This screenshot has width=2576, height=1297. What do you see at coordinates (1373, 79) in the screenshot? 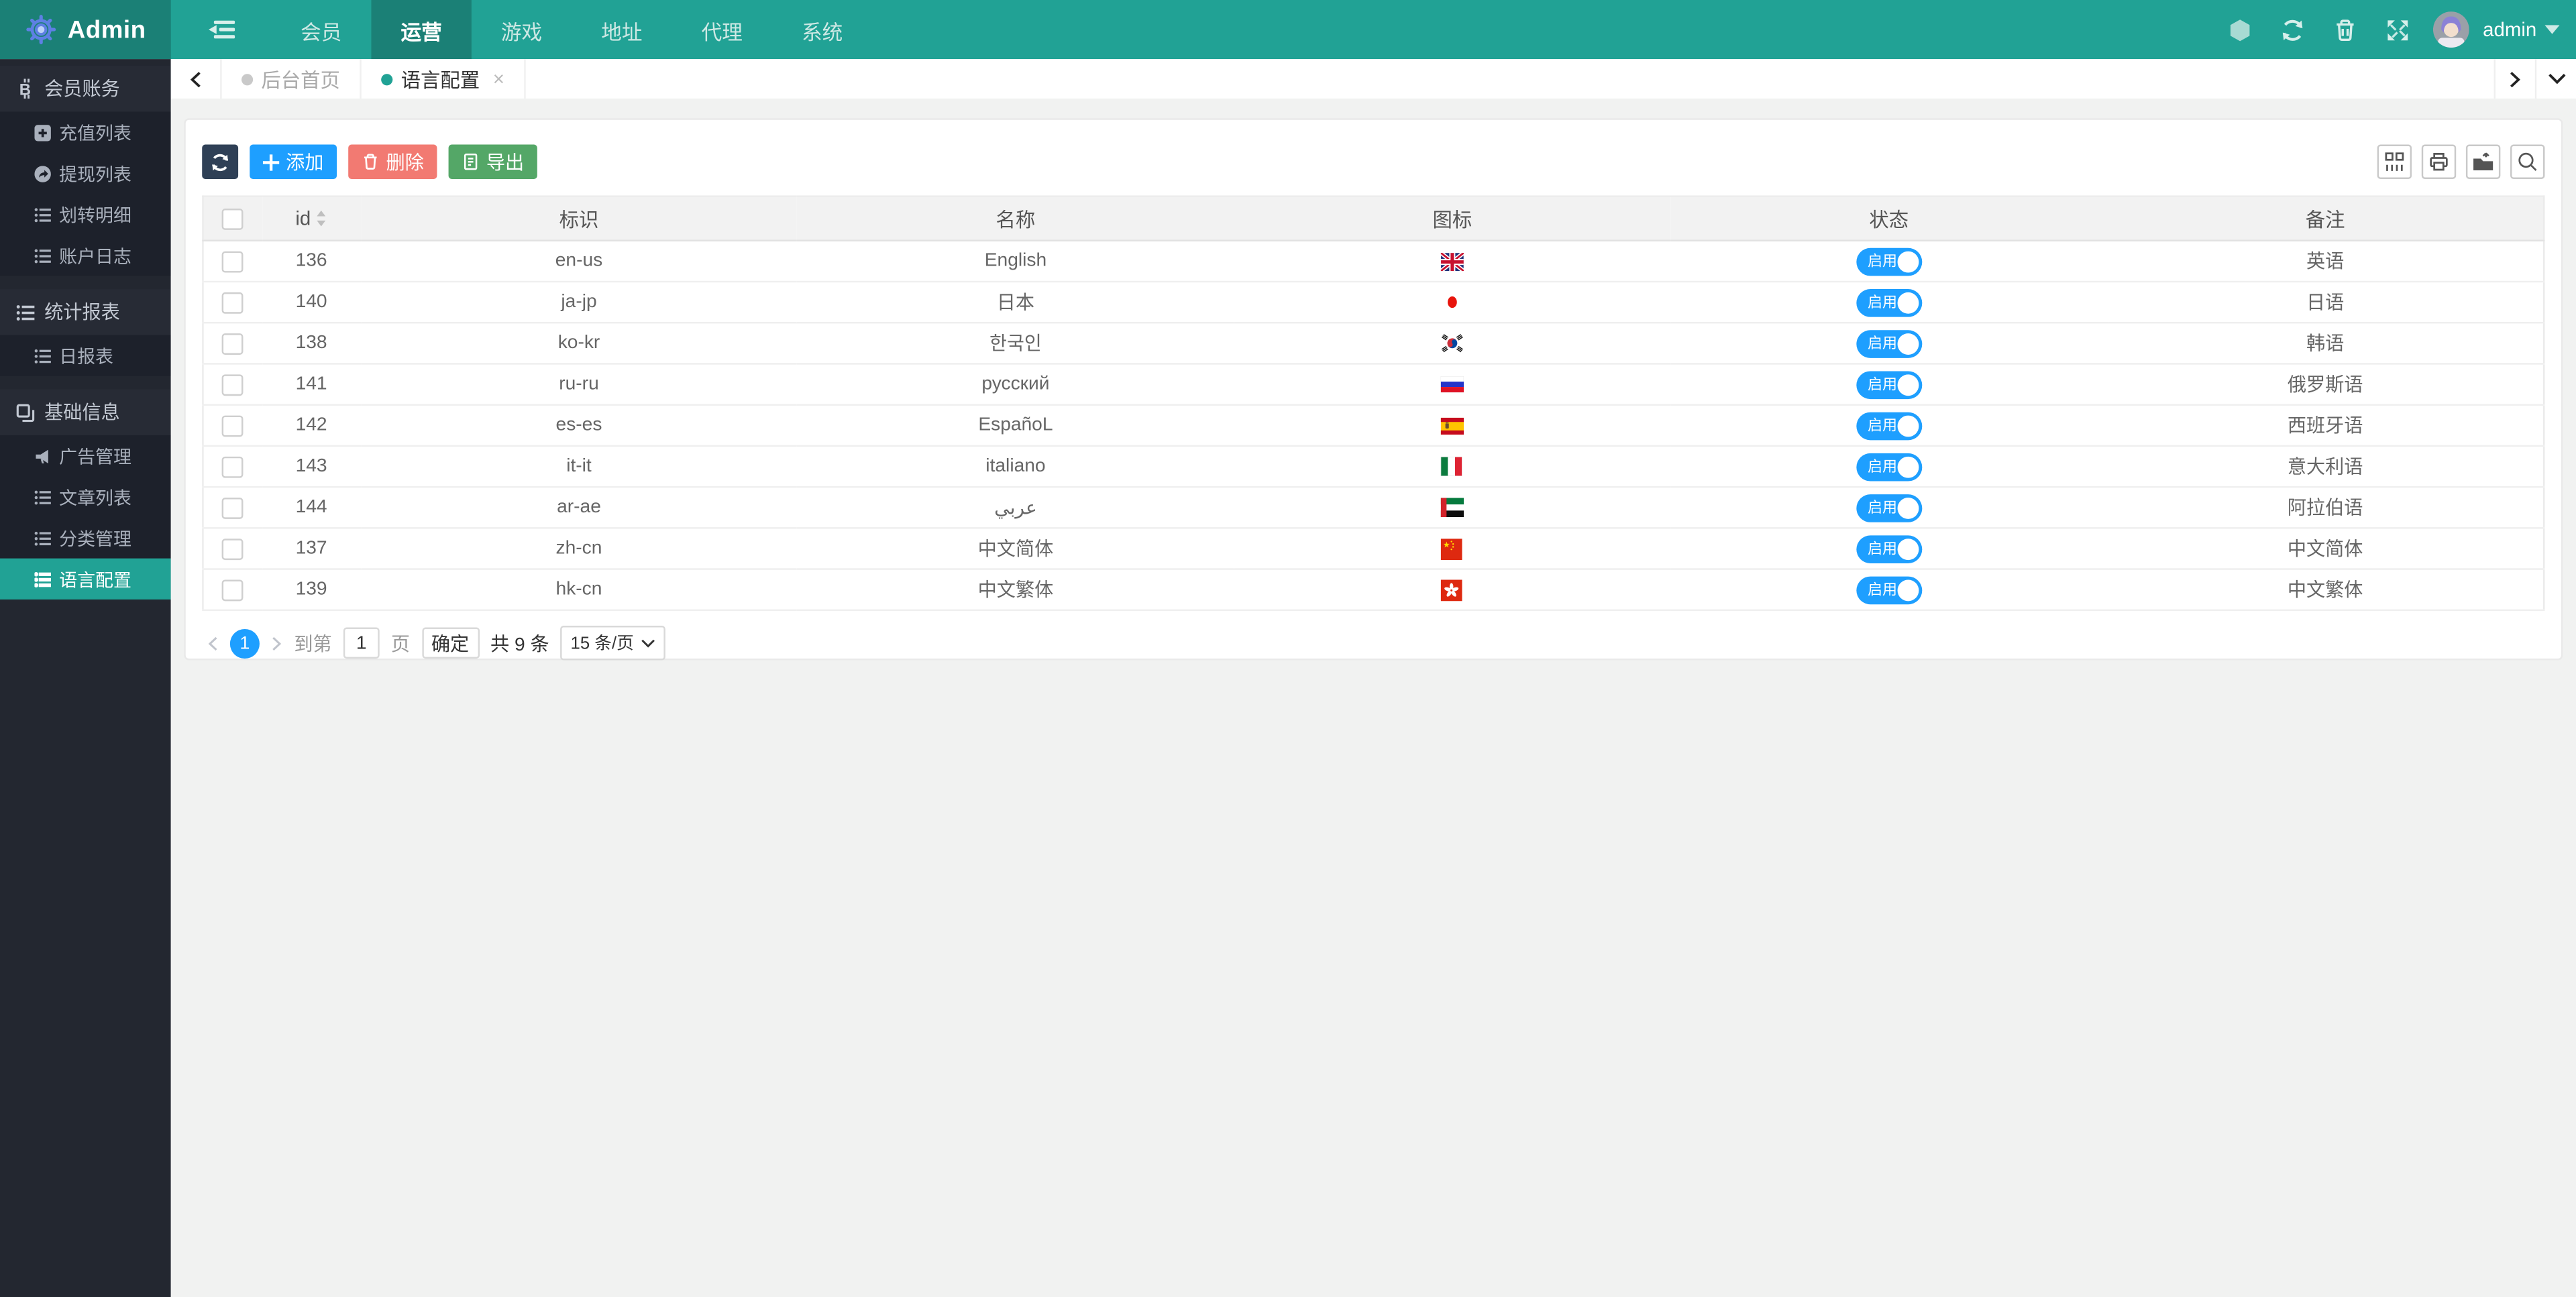
I see `tab-bar: 后台首页 语言配置 ×` at bounding box center [1373, 79].